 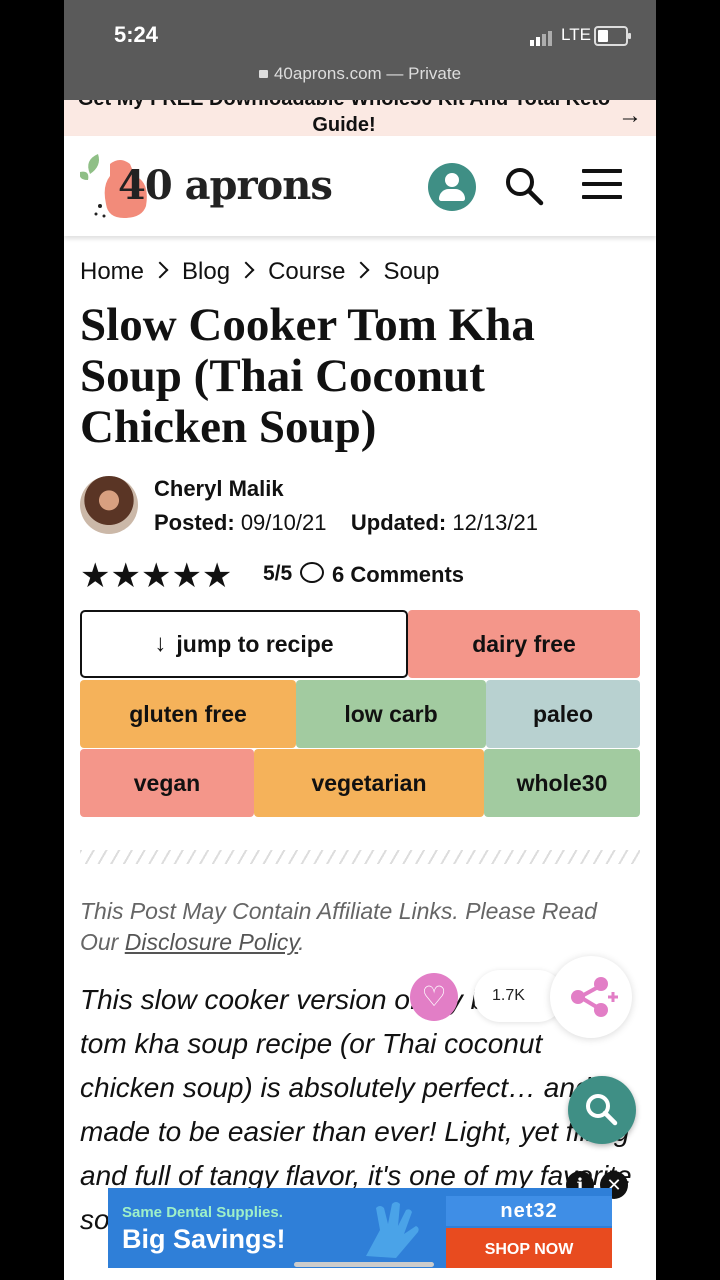 I want to click on hamburger-menu-icon, so click(x=602, y=186).